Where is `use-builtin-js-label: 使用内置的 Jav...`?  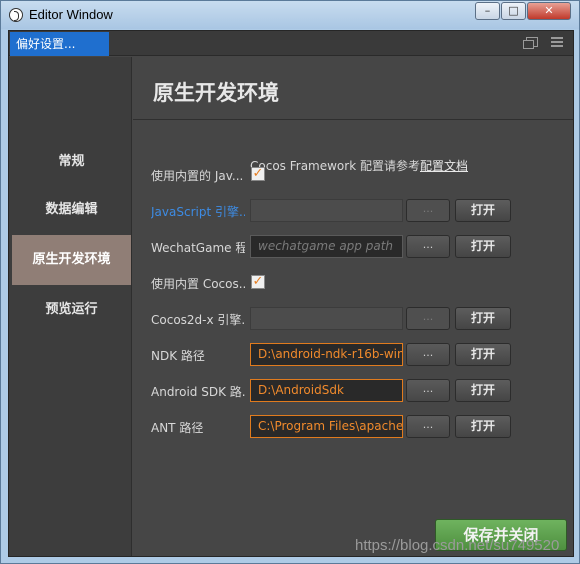 use-builtin-js-label: 使用内置的 Jav... is located at coordinates (197, 176).